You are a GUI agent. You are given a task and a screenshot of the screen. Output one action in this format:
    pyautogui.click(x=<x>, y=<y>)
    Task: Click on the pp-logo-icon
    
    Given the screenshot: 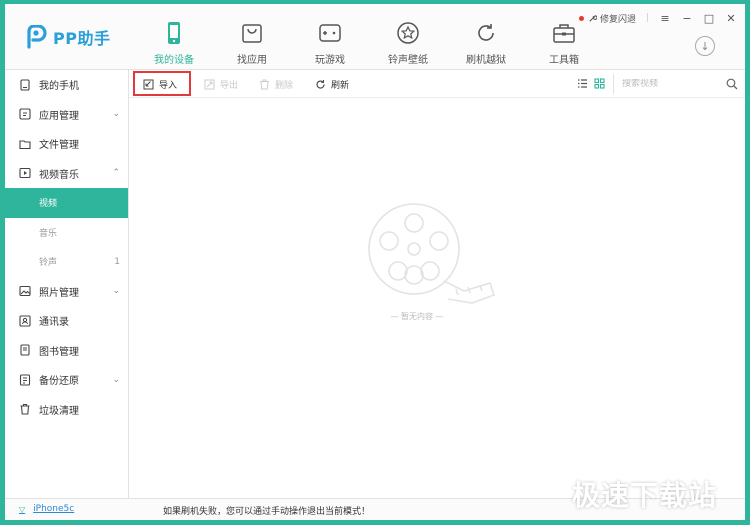 What is the action you would take?
    pyautogui.click(x=37, y=37)
    